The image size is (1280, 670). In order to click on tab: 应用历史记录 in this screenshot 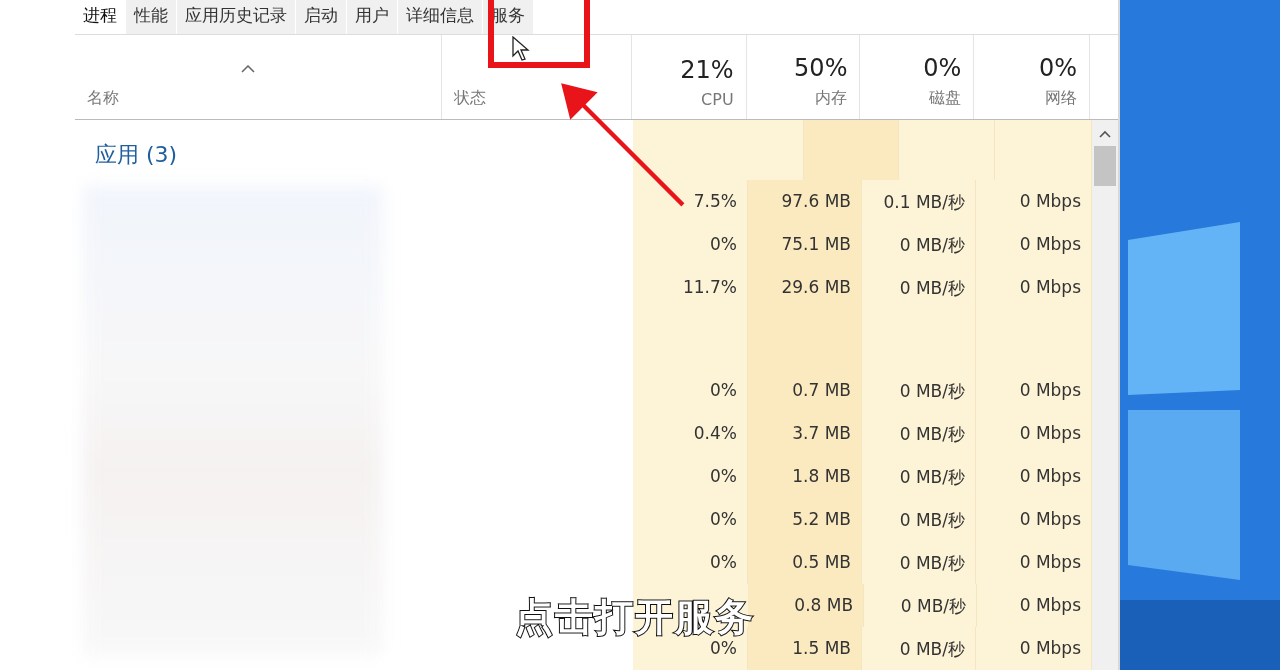, I will do `click(236, 17)`.